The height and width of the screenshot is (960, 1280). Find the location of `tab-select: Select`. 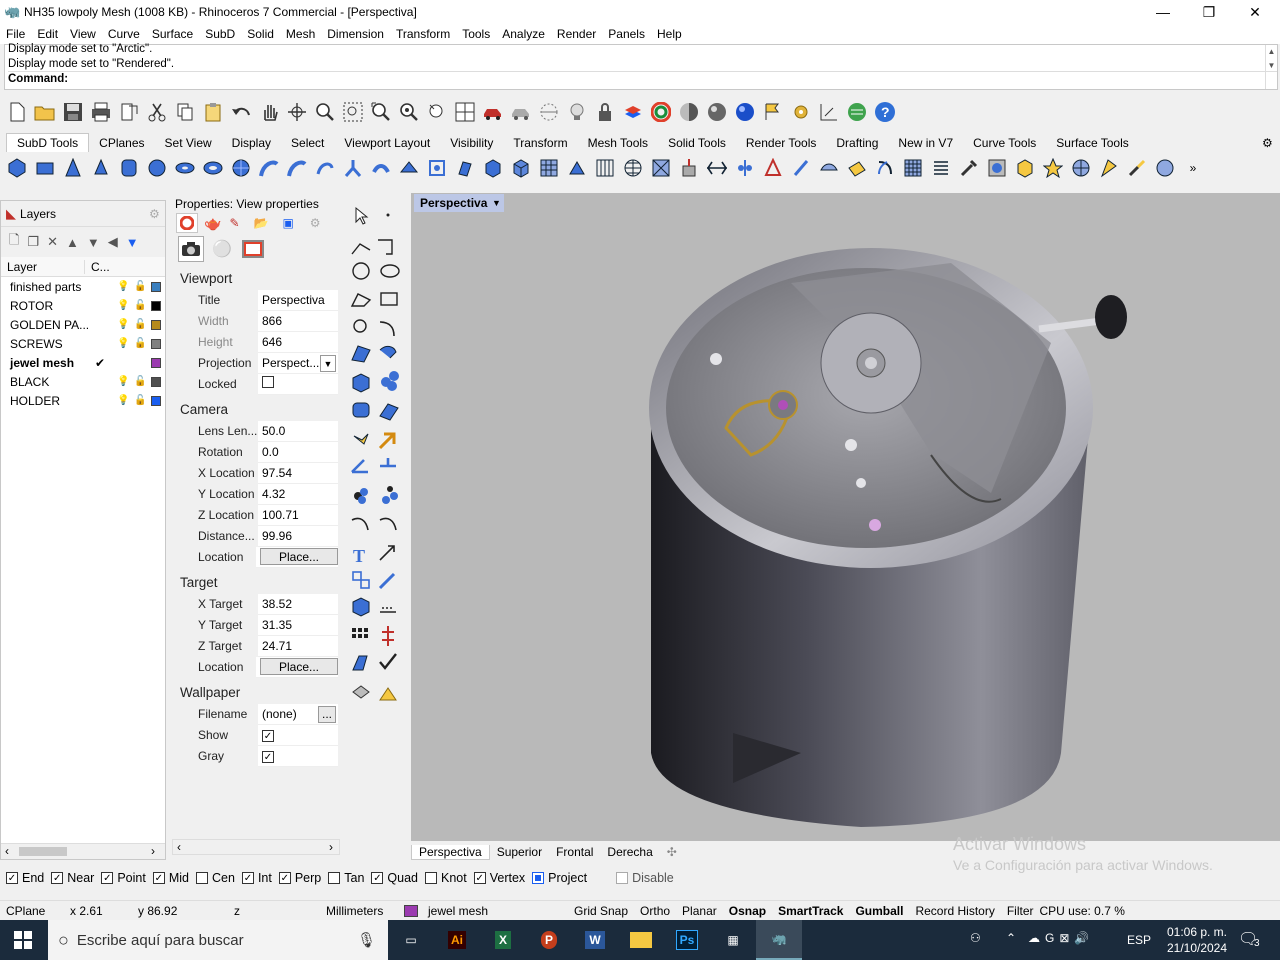

tab-select: Select is located at coordinates (307, 143).